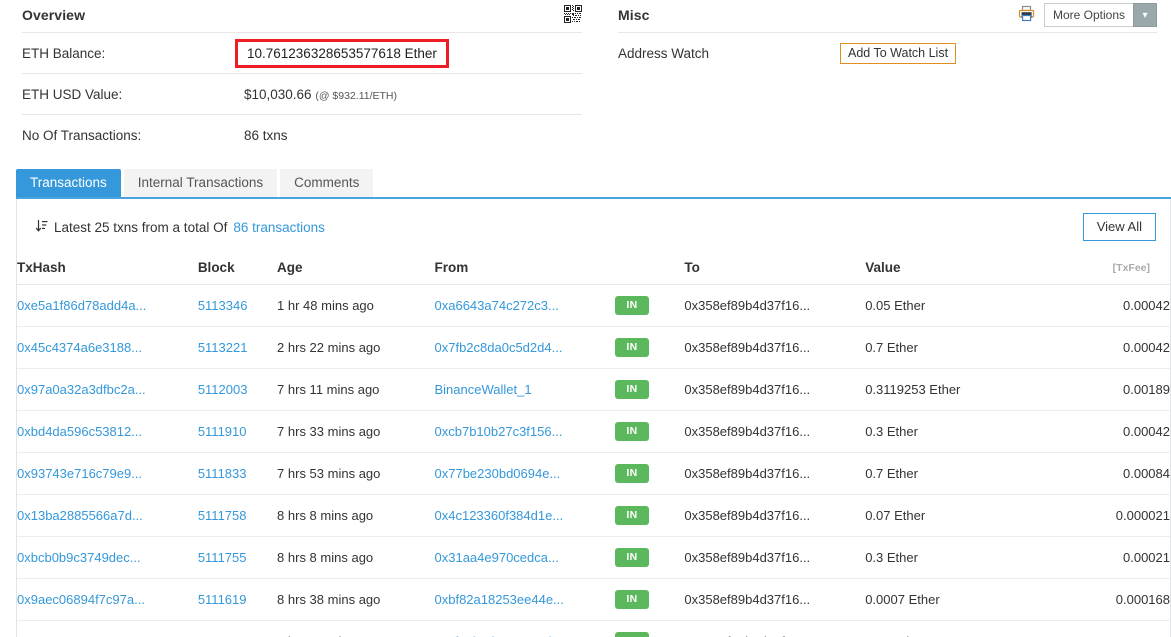  I want to click on cell-age: 7 hrs 33 mins ago, so click(356, 431).